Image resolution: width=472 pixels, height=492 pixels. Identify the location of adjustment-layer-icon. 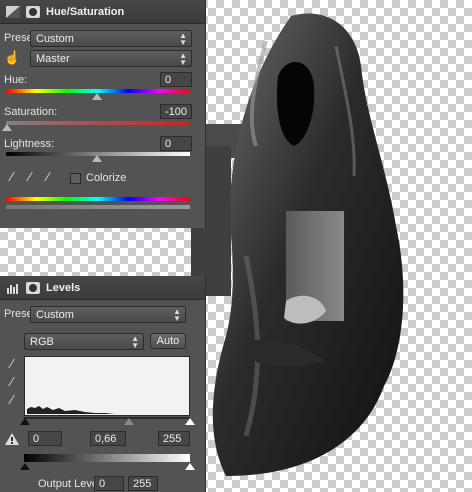
(13, 11).